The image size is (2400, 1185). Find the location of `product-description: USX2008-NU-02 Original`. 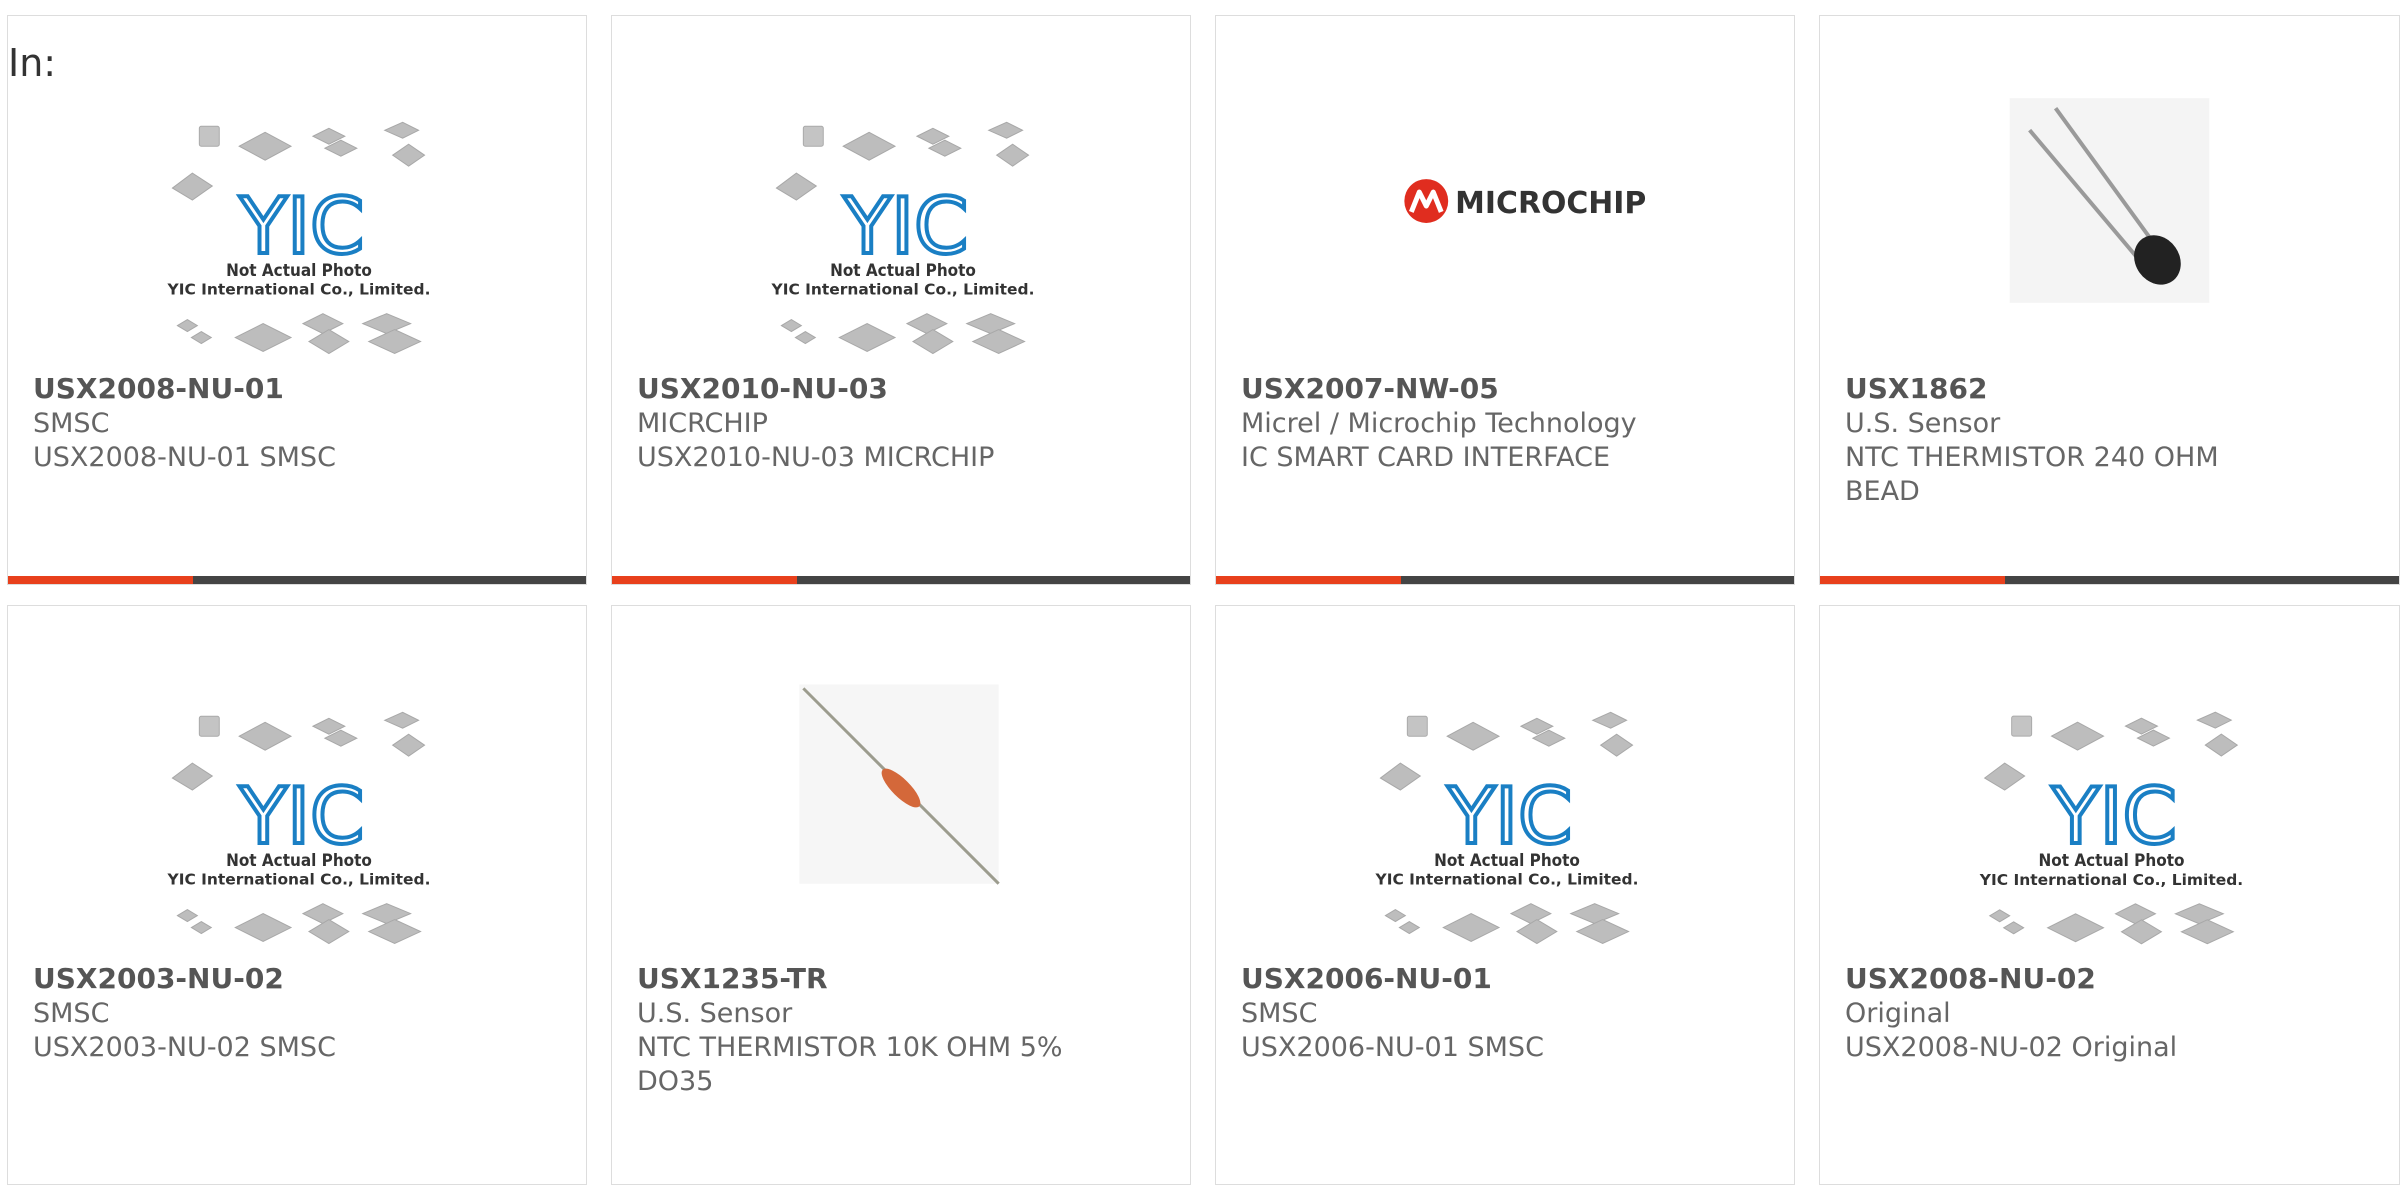

product-description: USX2008-NU-02 Original is located at coordinates (2011, 1047).